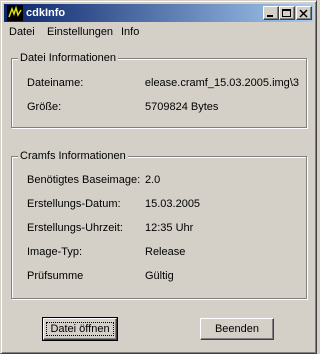 Image resolution: width=320 pixels, height=354 pixels. I want to click on open-file-button: Datei öffnen, so click(80, 329).